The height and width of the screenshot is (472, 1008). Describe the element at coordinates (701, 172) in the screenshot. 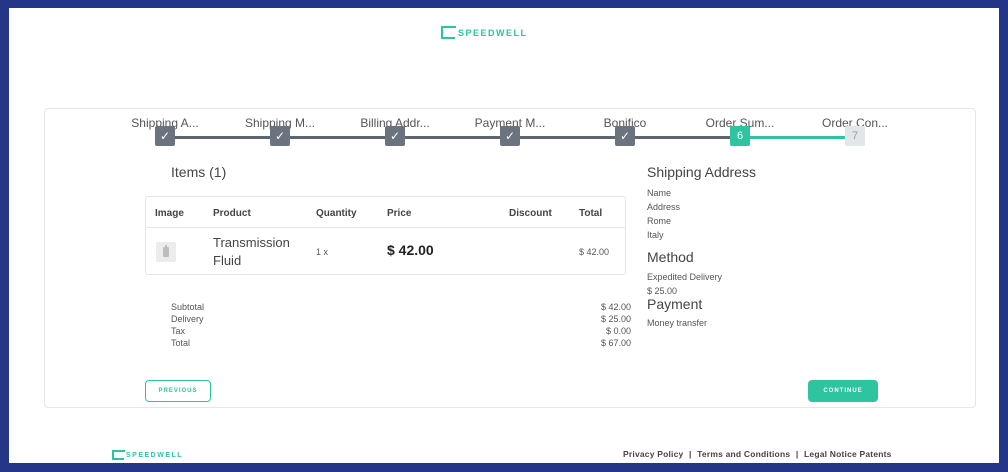

I see `shipping-address-title: Shipping Address` at that location.